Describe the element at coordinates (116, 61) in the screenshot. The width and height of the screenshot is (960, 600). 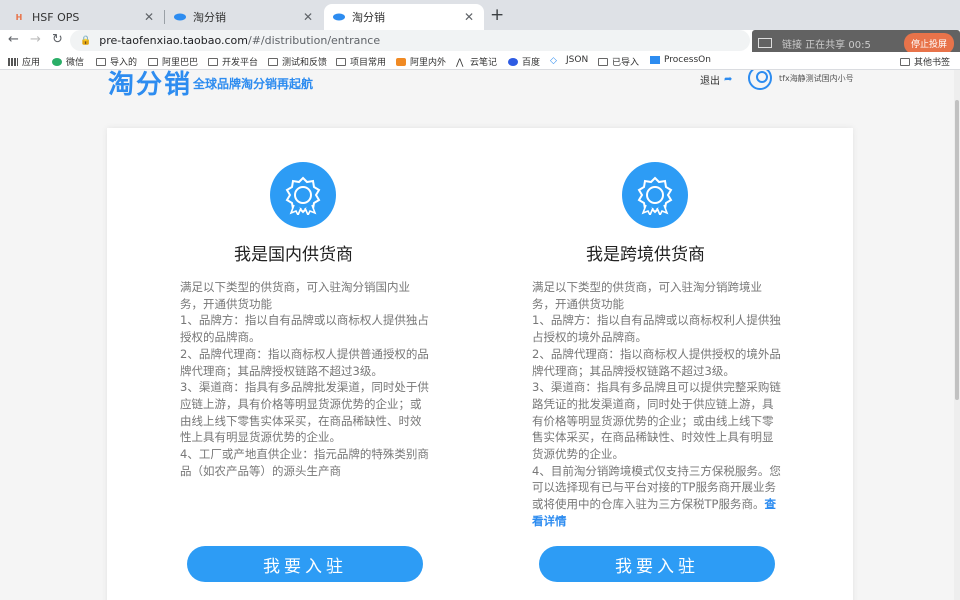
I see `bookmark-imported: 导入的` at that location.